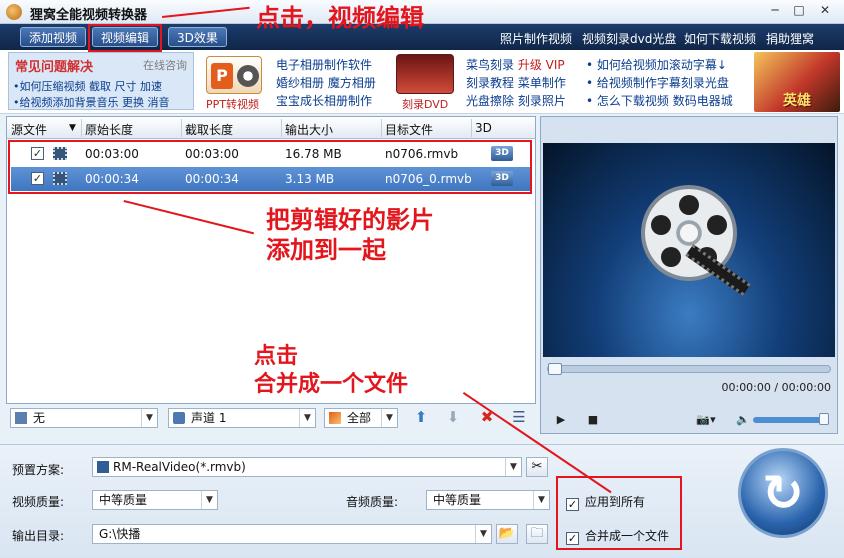 The image size is (844, 558). What do you see at coordinates (112, 179) in the screenshot?
I see `original-length: 00:00:34` at bounding box center [112, 179].